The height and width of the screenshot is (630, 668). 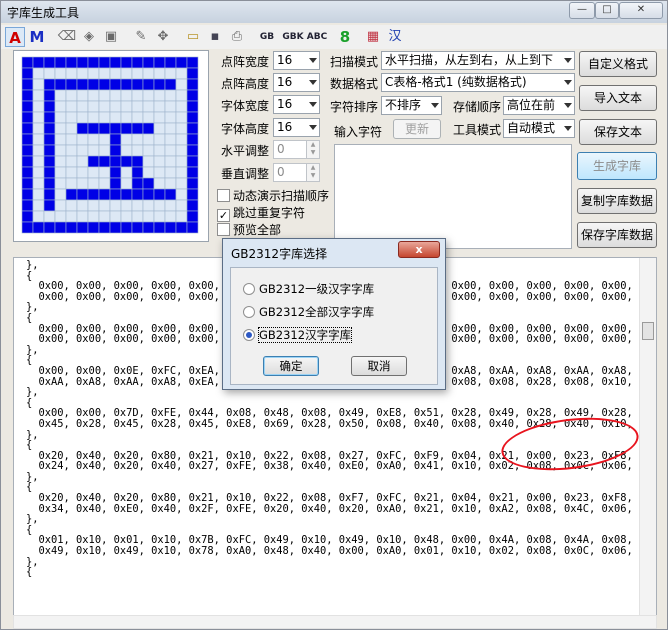 What do you see at coordinates (373, 37) in the screenshot?
I see `grid-icon: ▦` at bounding box center [373, 37].